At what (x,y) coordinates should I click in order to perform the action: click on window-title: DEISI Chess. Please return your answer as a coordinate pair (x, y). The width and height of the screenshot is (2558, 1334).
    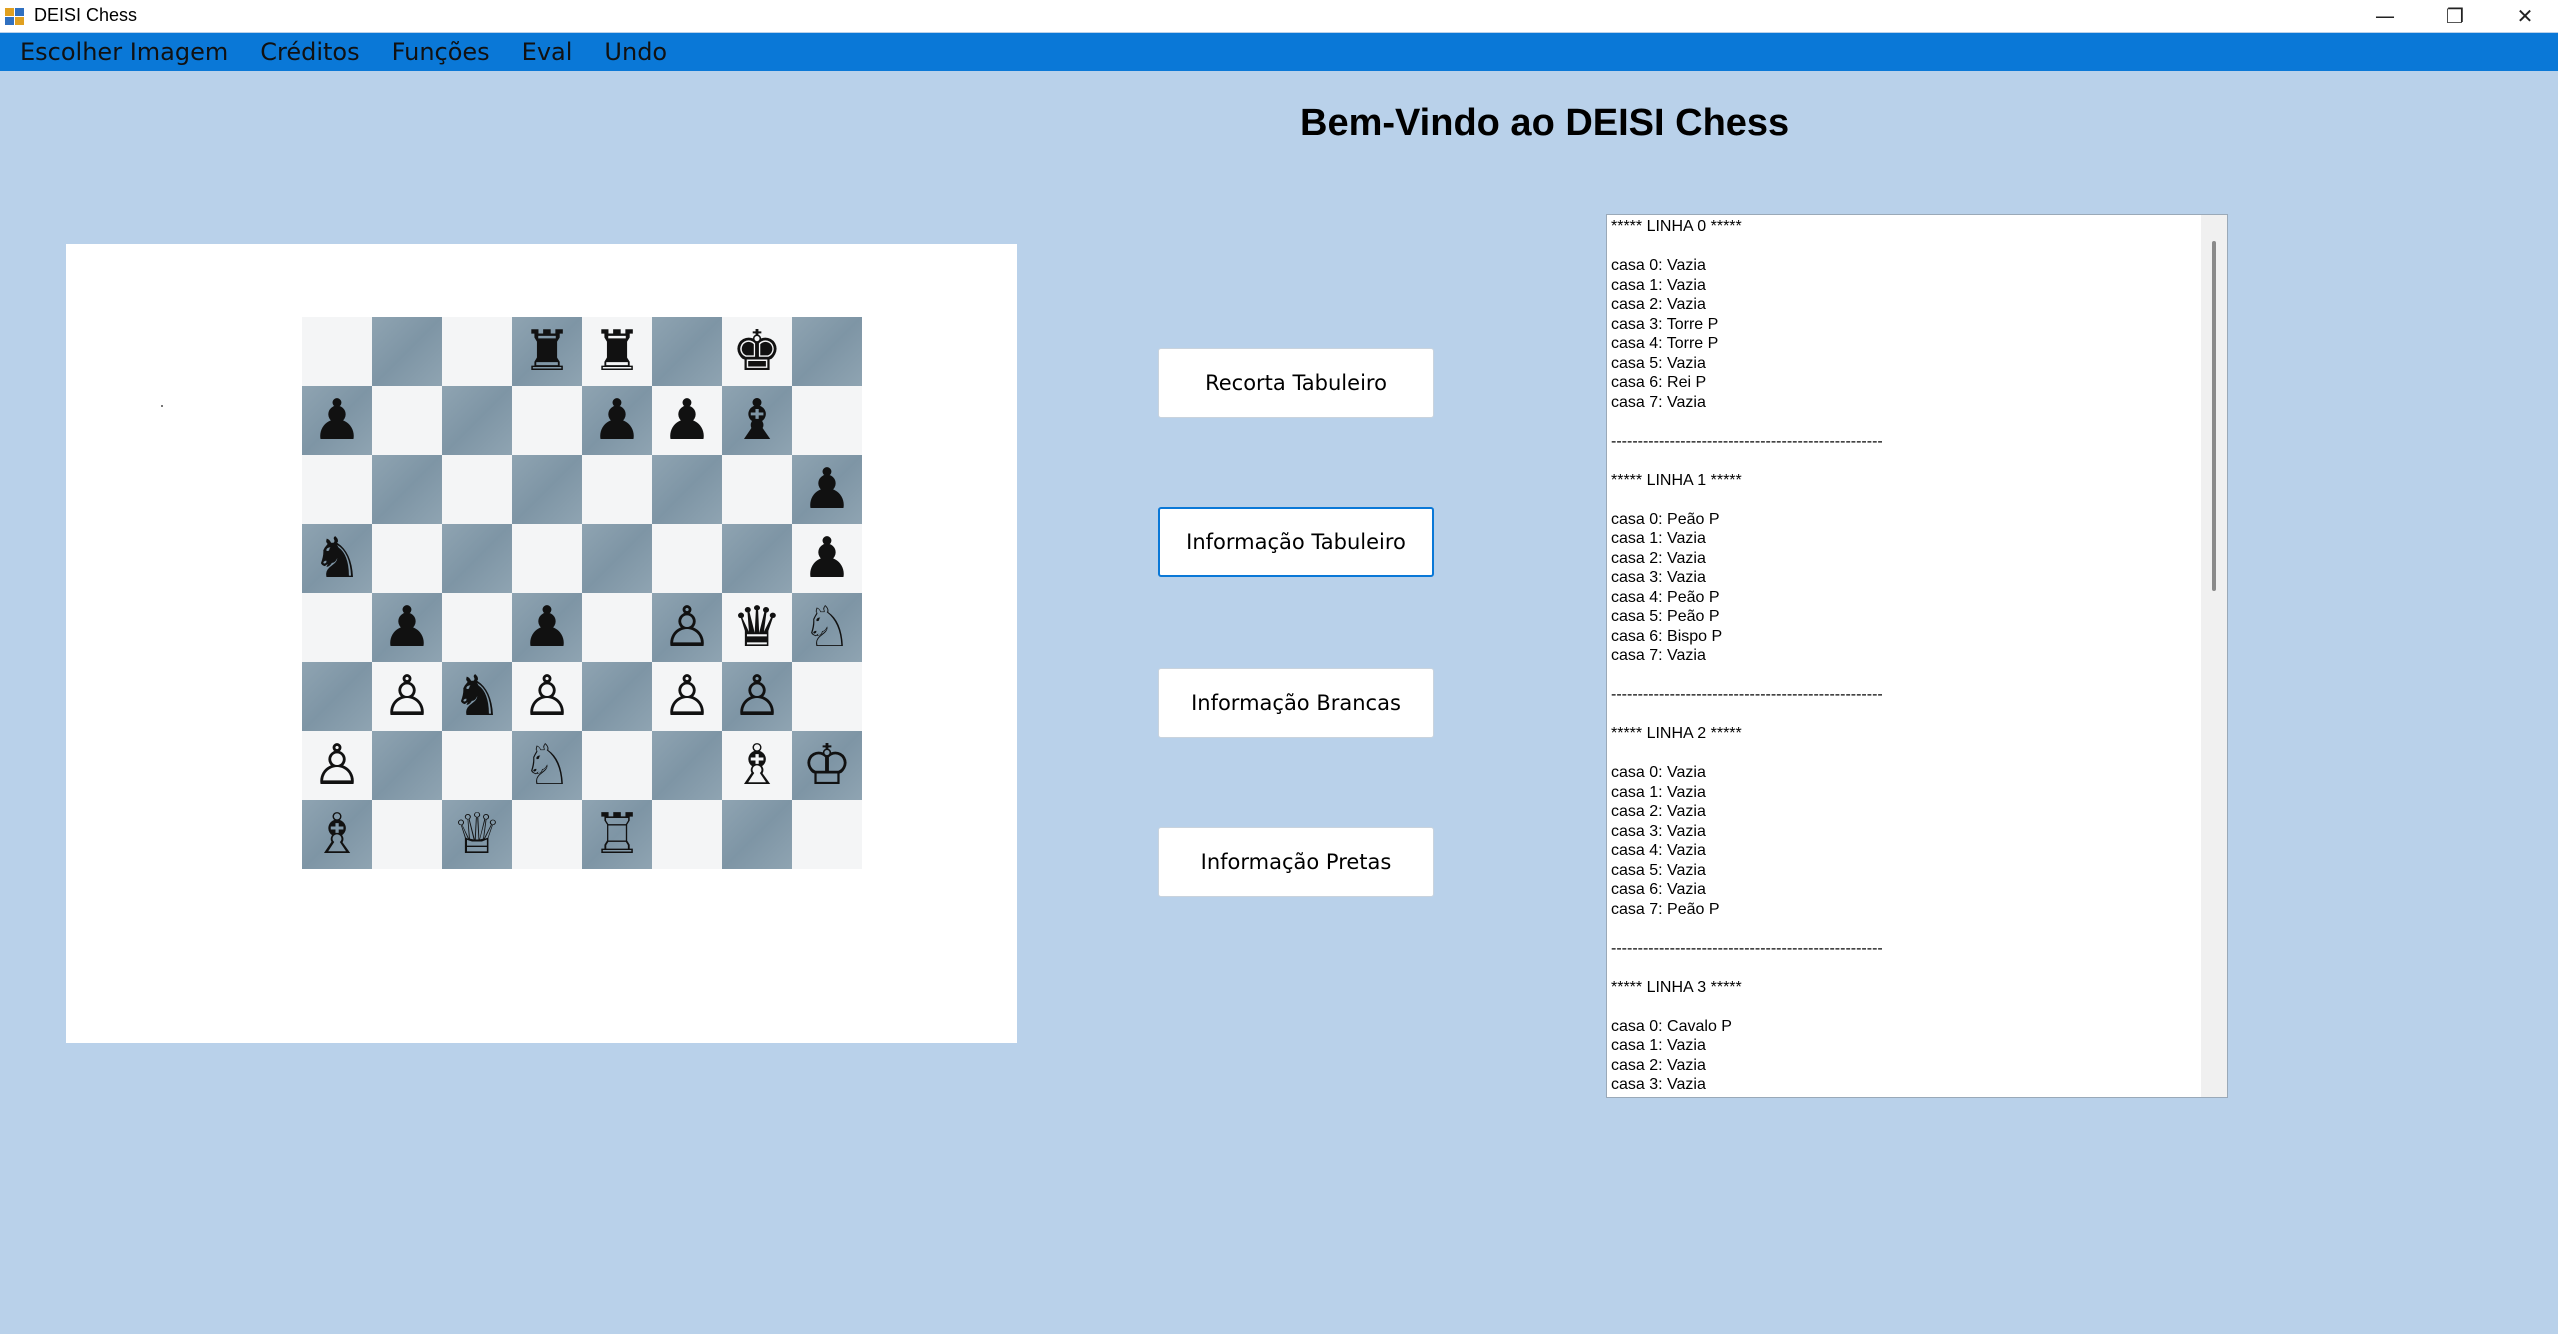
    Looking at the image, I should click on (86, 15).